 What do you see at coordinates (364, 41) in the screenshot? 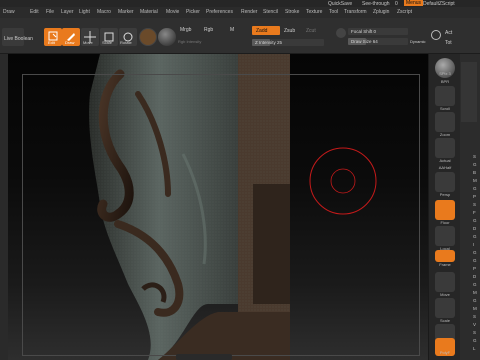
I see `draw-size-label: Draw Size 64` at bounding box center [364, 41].